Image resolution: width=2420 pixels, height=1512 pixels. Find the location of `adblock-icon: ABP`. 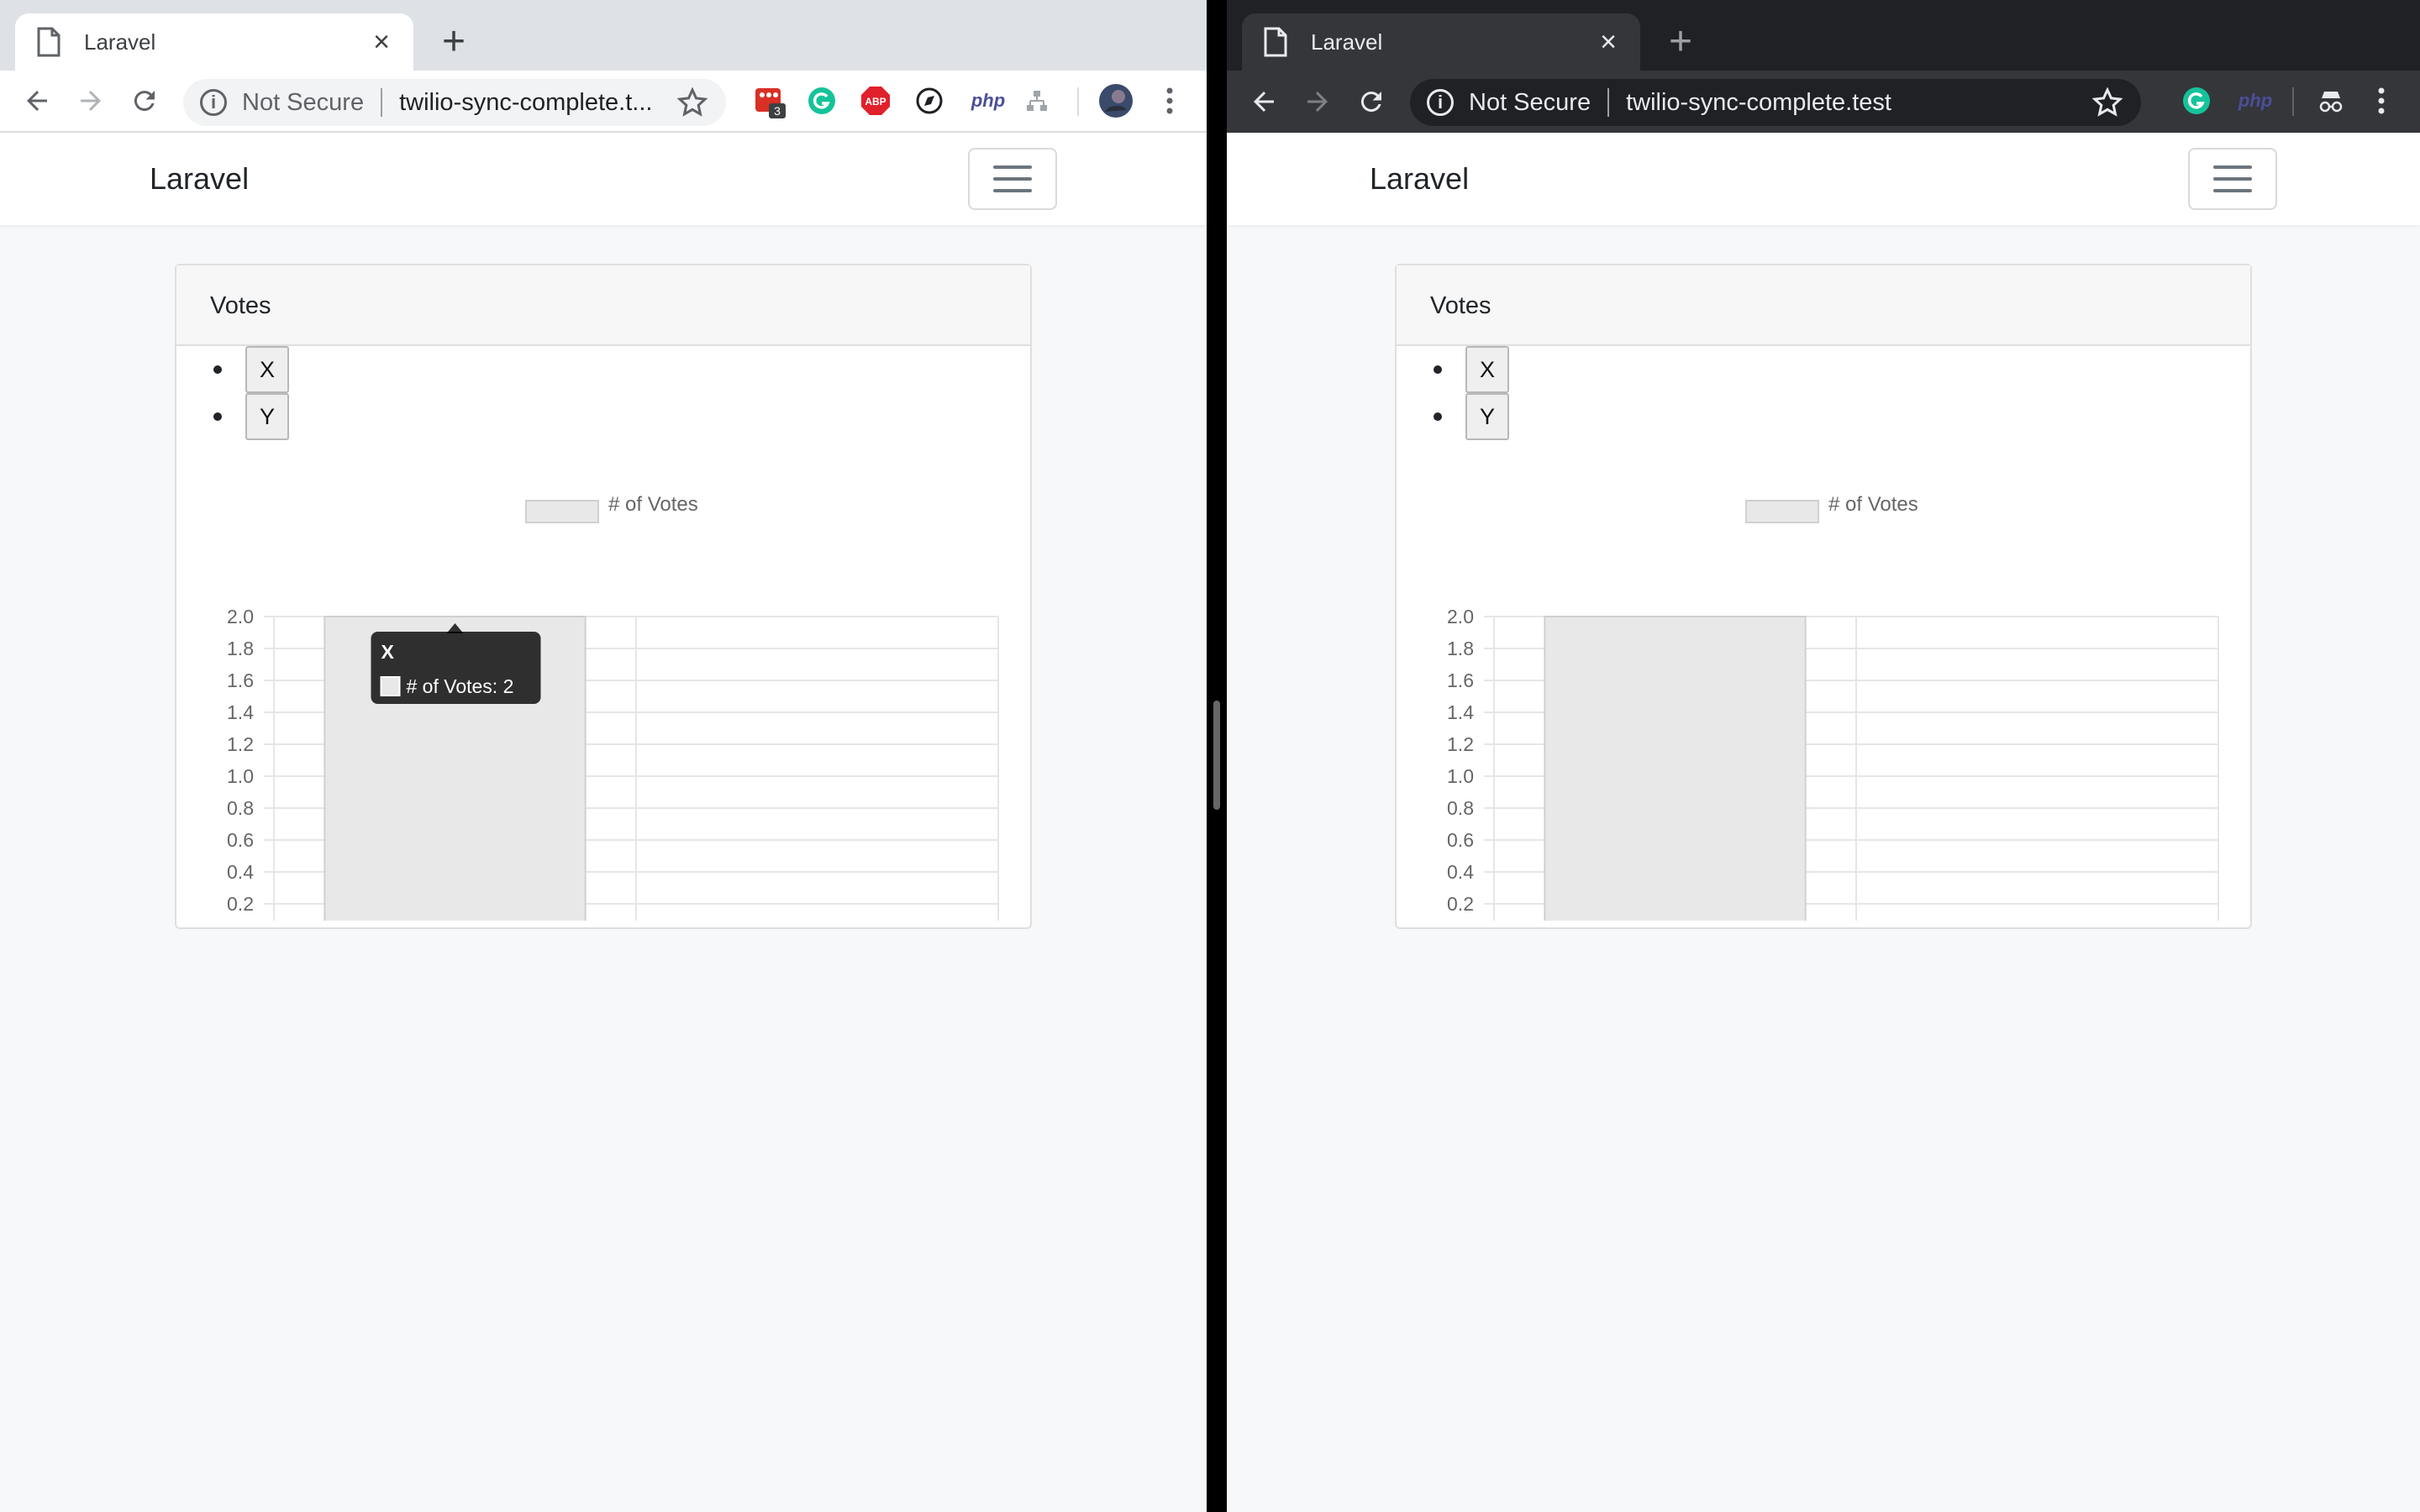

adblock-icon: ABP is located at coordinates (875, 101).